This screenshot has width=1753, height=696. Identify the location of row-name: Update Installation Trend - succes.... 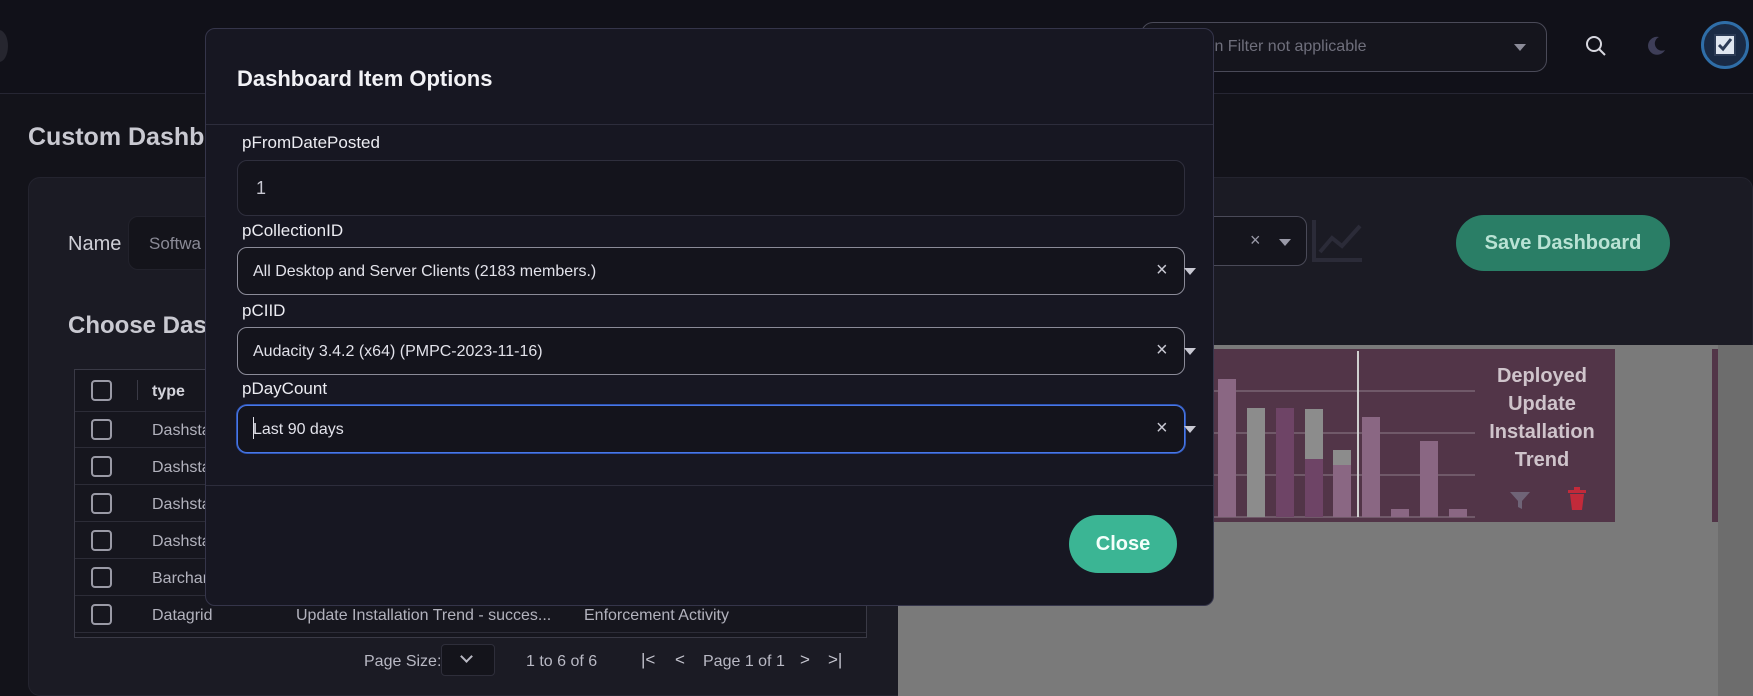
(424, 615).